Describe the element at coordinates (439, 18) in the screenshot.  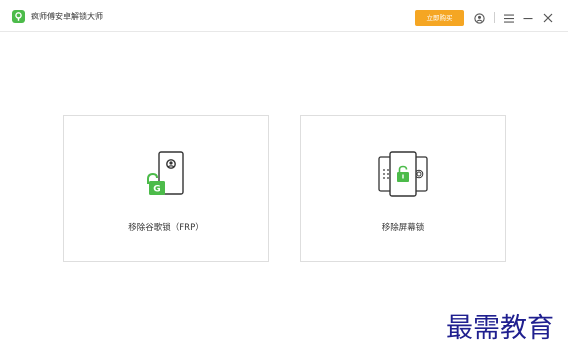
I see `buy-now-button: 立即购买` at that location.